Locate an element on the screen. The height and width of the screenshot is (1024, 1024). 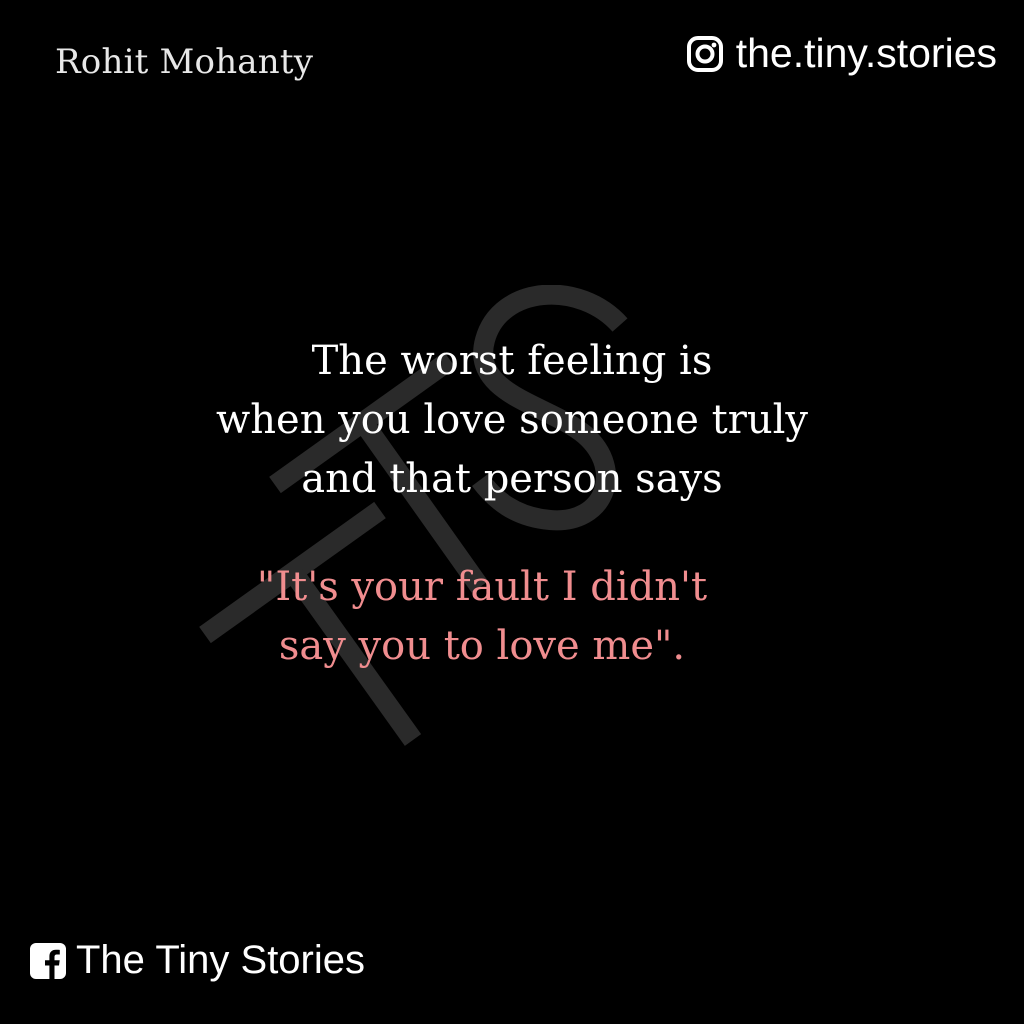
instagram-credit: the.tiny.stories is located at coordinates (841, 53).